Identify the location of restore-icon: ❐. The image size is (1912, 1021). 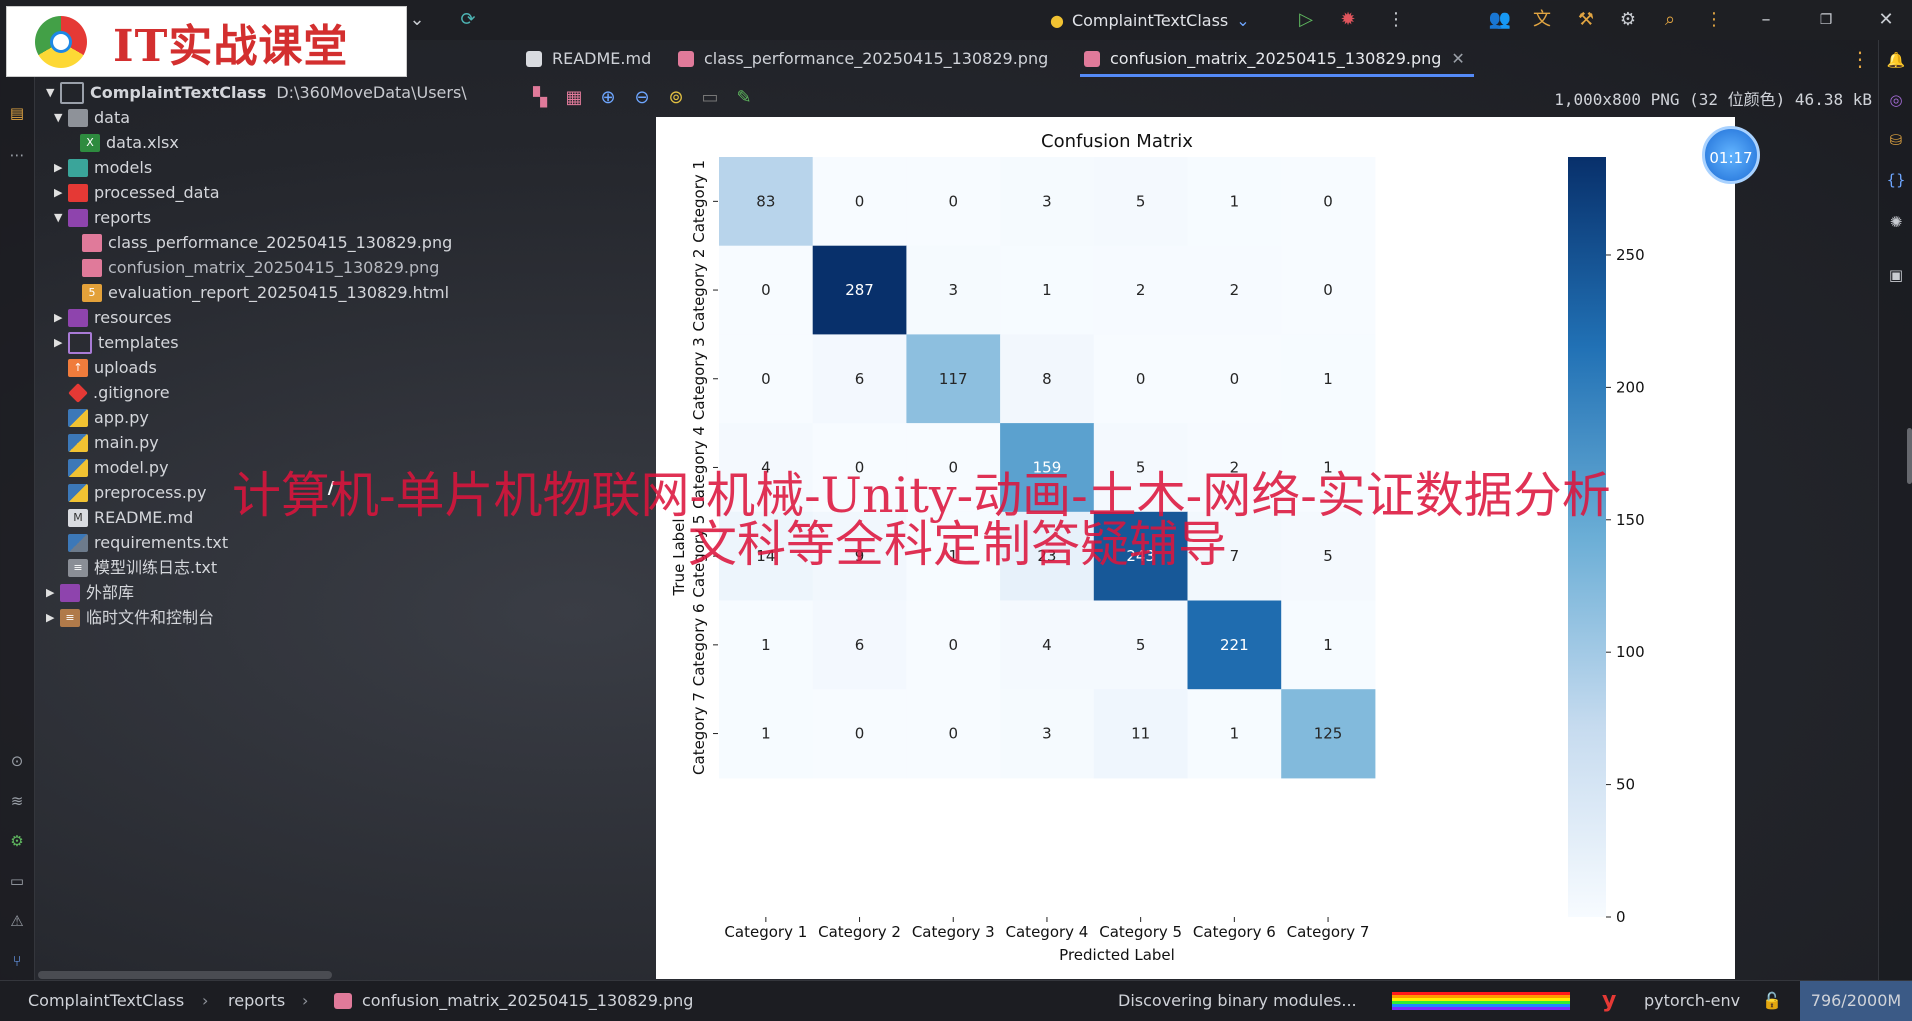
(1826, 20).